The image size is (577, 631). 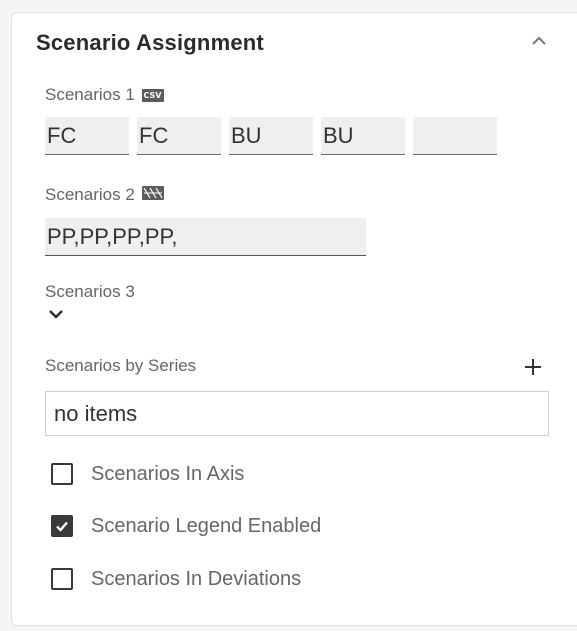 I want to click on panel-title: Scenario Assignment, so click(x=150, y=42).